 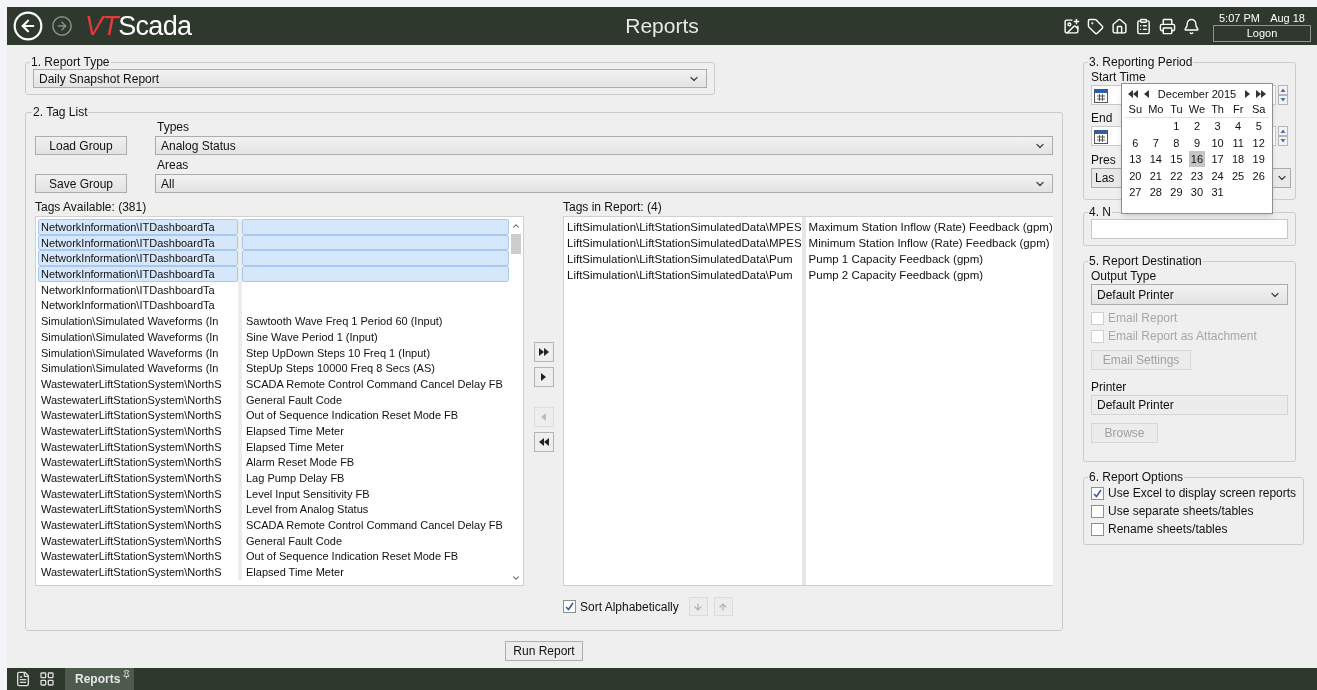 I want to click on calendar-day: 27, so click(x=1135, y=192).